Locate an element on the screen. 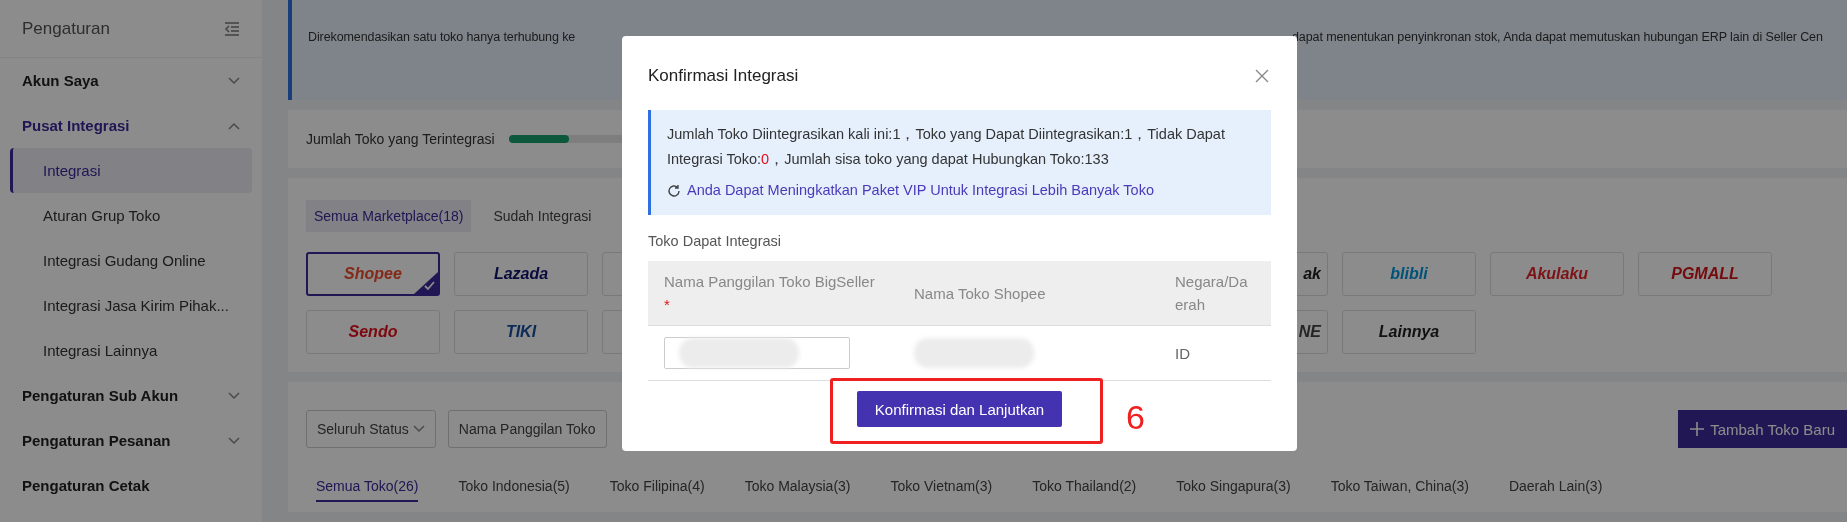 The image size is (1847, 522). column-header: Negara/Daerah is located at coordinates (1215, 293).